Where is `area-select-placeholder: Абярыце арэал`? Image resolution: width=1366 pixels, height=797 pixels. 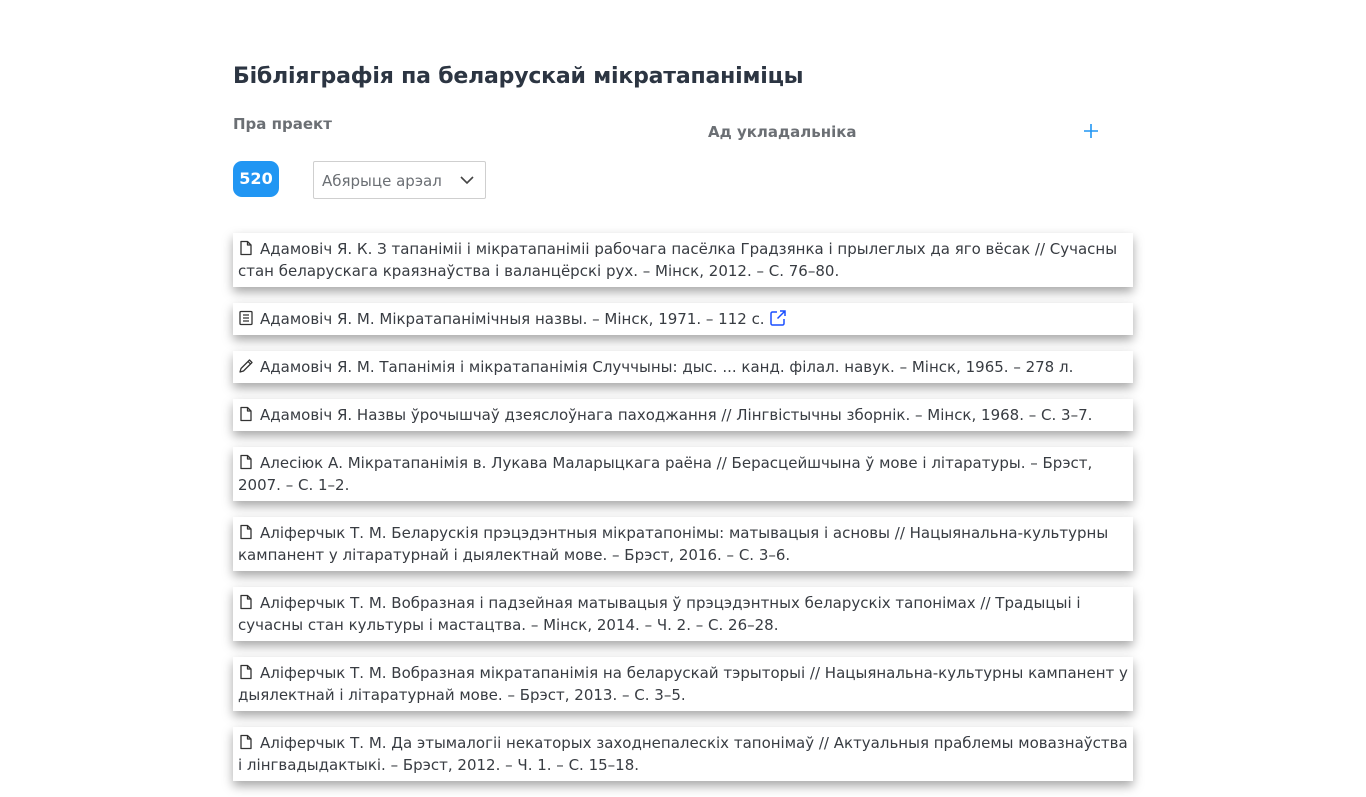
area-select-placeholder: Абярыце арэал is located at coordinates (382, 181).